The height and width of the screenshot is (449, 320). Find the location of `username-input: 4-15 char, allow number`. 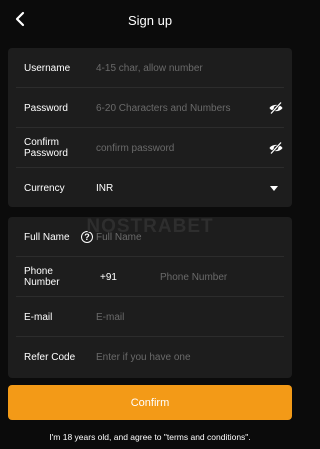

username-input: 4-15 char, allow number is located at coordinates (149, 68).